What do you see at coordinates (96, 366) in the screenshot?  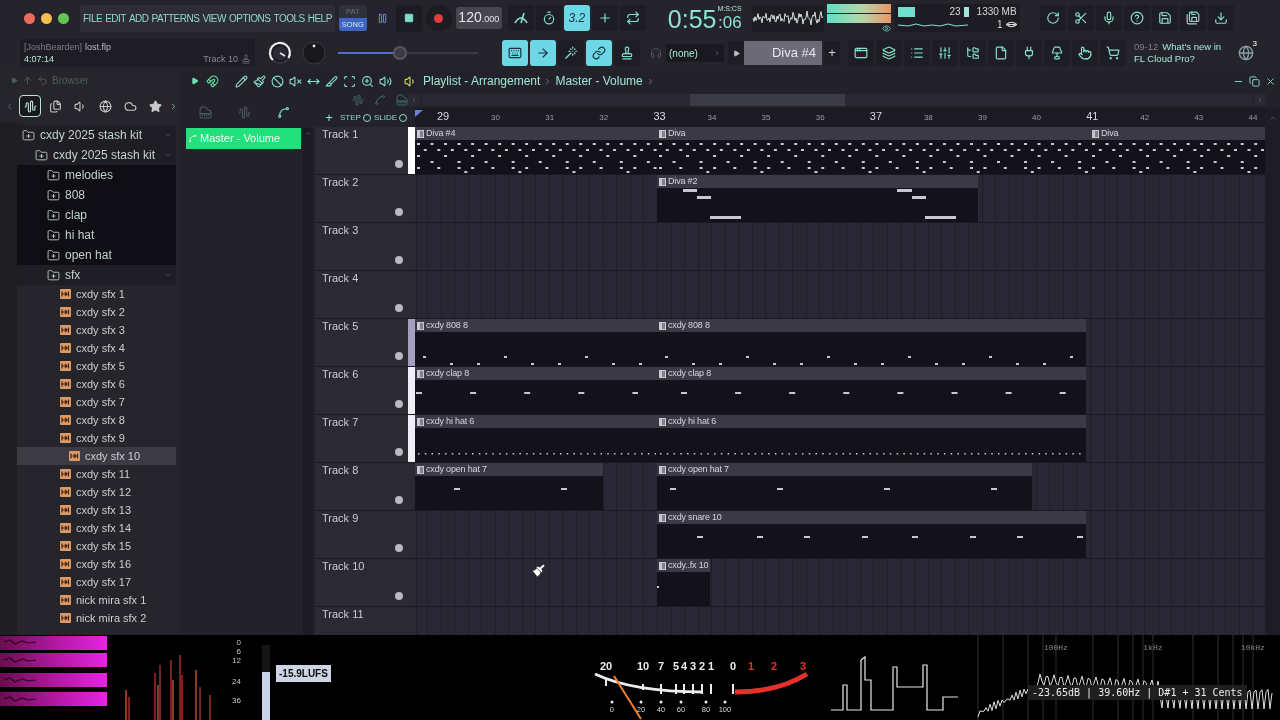 I see `tree-item: cxdy sfx 5` at bounding box center [96, 366].